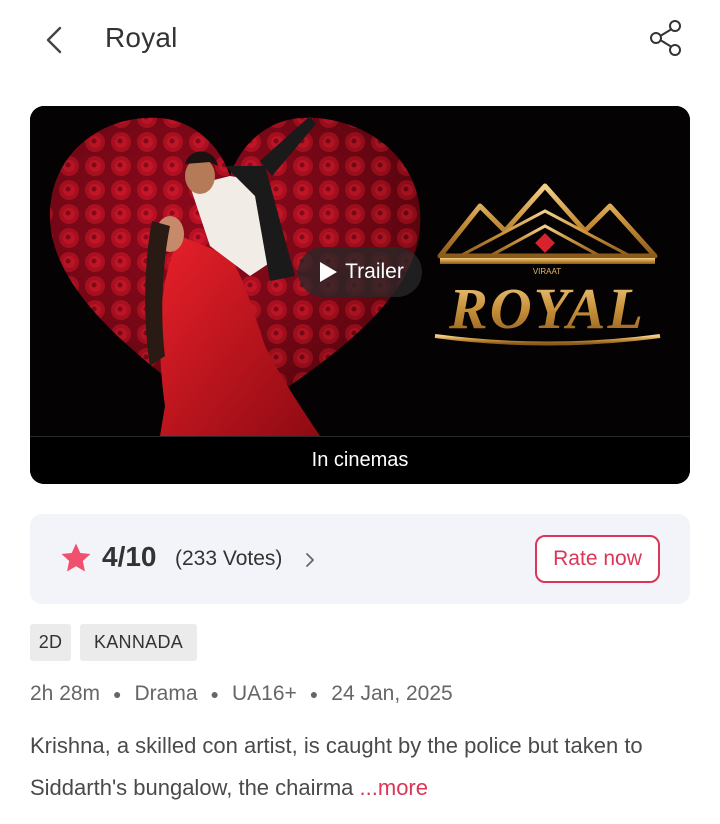 The image size is (720, 824). I want to click on more-link: ...more, so click(394, 787).